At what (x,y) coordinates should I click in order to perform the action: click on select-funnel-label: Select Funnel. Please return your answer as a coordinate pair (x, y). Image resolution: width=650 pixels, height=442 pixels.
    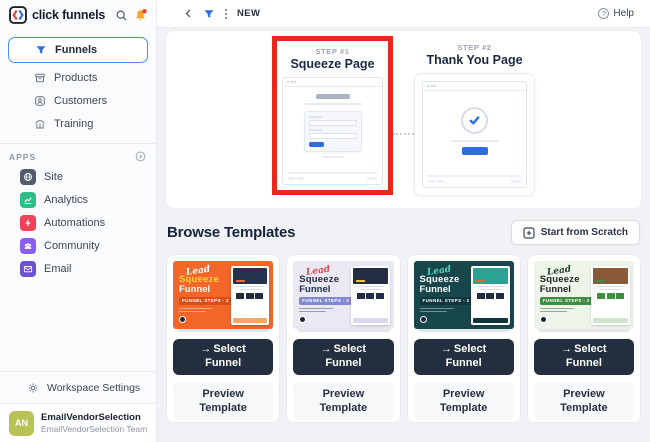
    Looking at the image, I should click on (225, 356).